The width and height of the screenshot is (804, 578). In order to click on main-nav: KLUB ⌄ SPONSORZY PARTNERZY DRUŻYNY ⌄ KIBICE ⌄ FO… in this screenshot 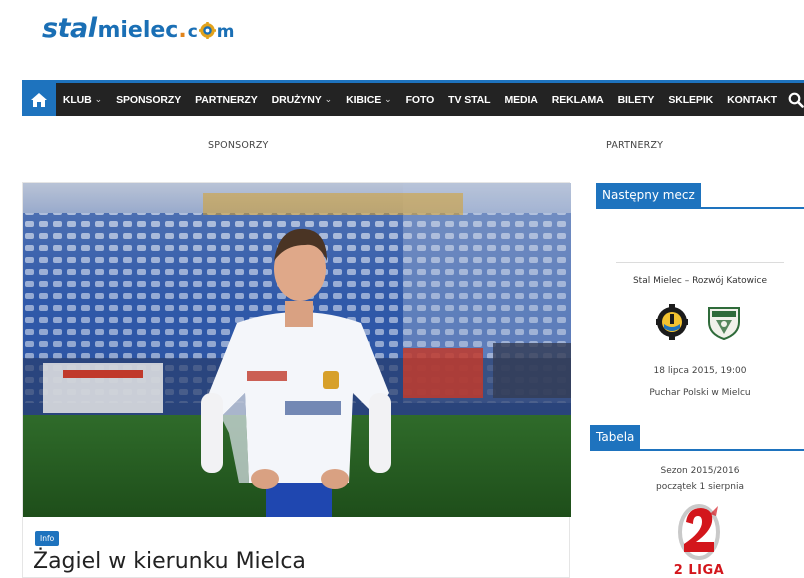, I will do `click(413, 98)`.